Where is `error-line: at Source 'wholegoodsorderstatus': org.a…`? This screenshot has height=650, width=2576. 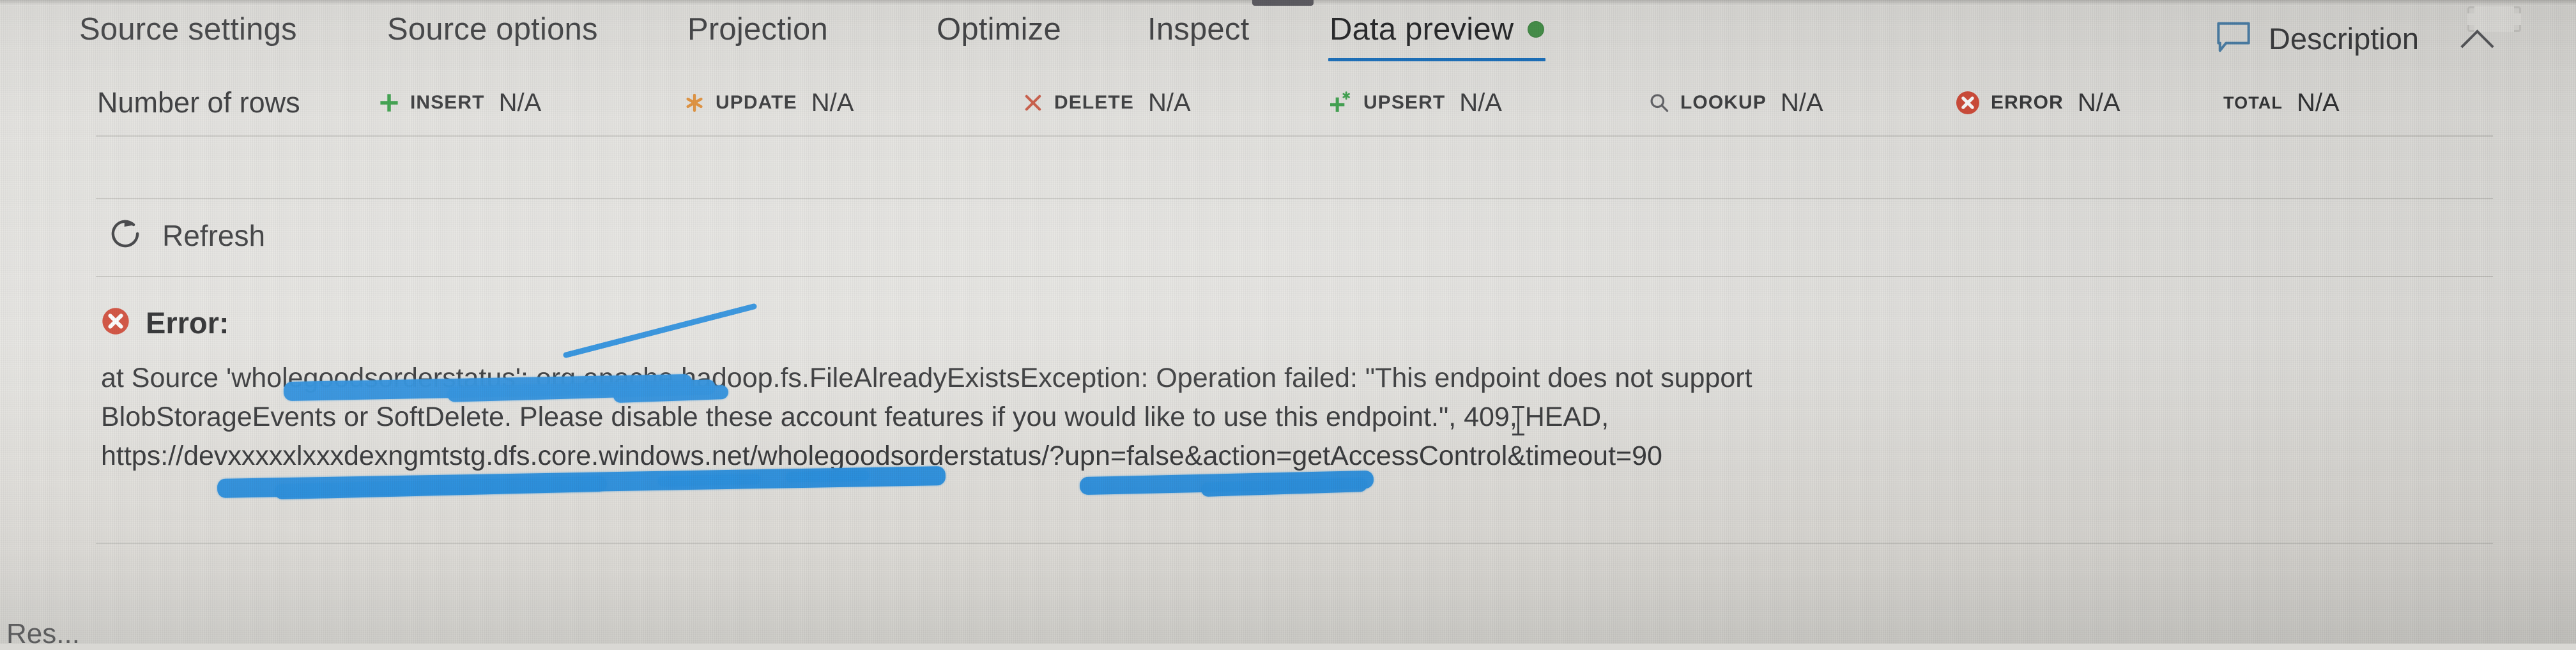
error-line: at Source 'wholegoodsorderstatus': org.a… is located at coordinates (1283, 378).